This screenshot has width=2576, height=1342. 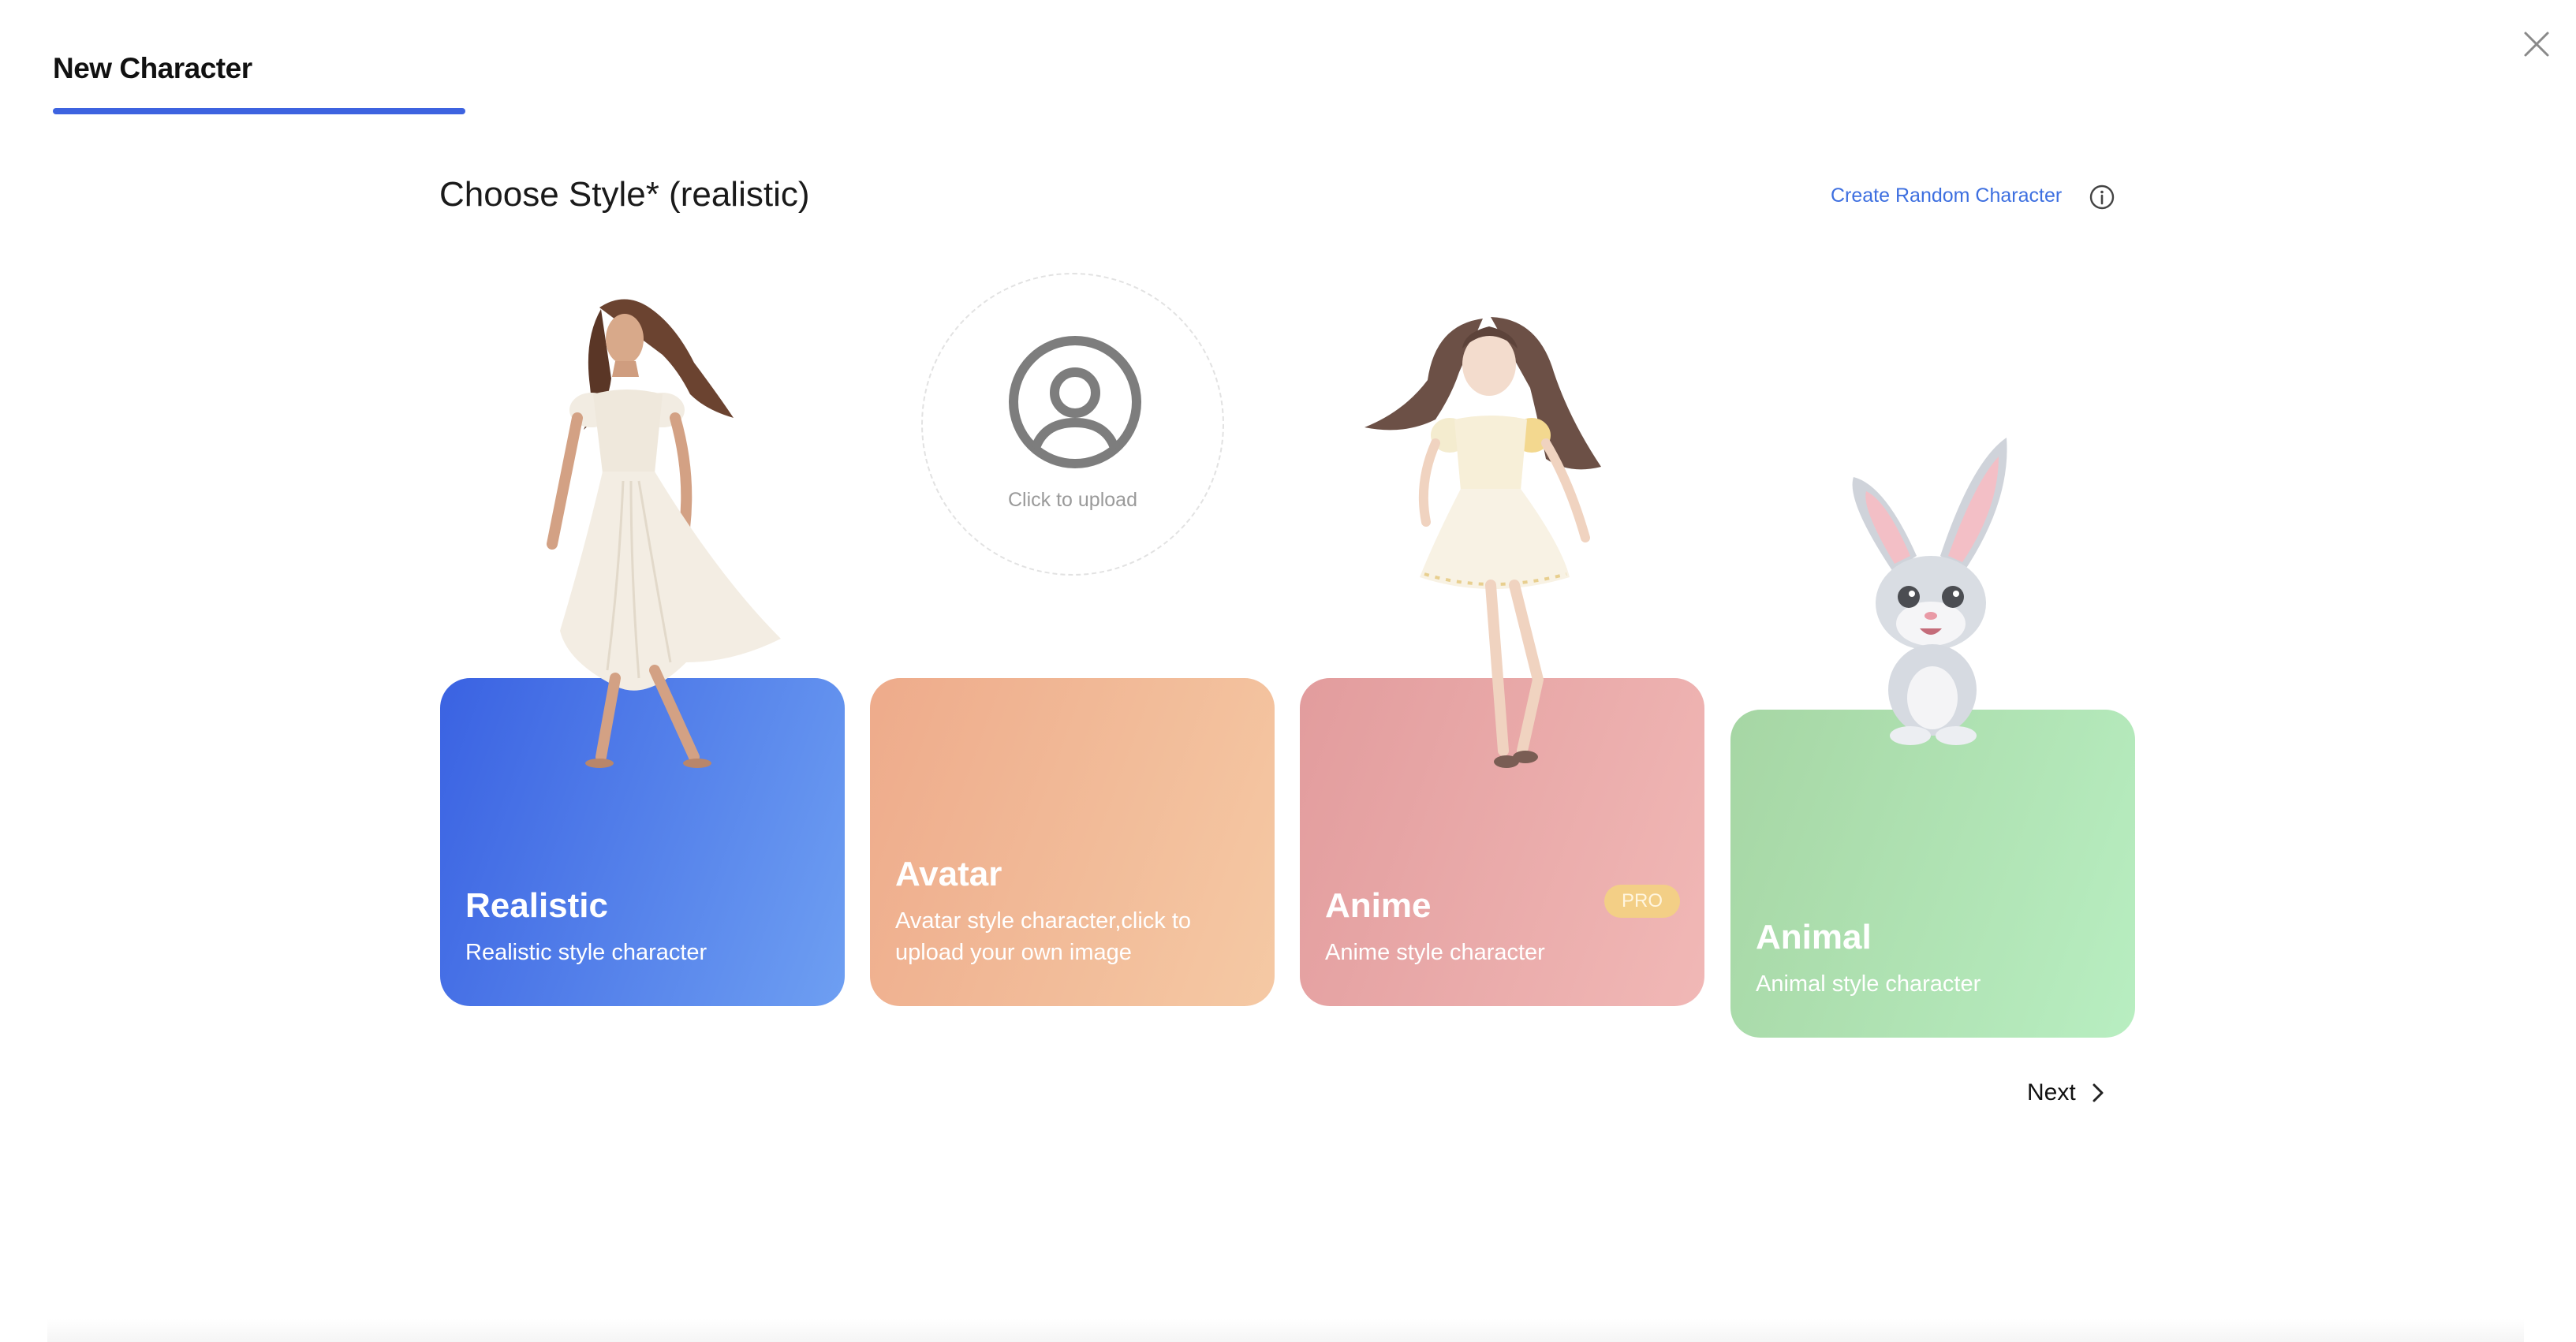 What do you see at coordinates (1868, 984) in the screenshot?
I see `card-description: Animal style character` at bounding box center [1868, 984].